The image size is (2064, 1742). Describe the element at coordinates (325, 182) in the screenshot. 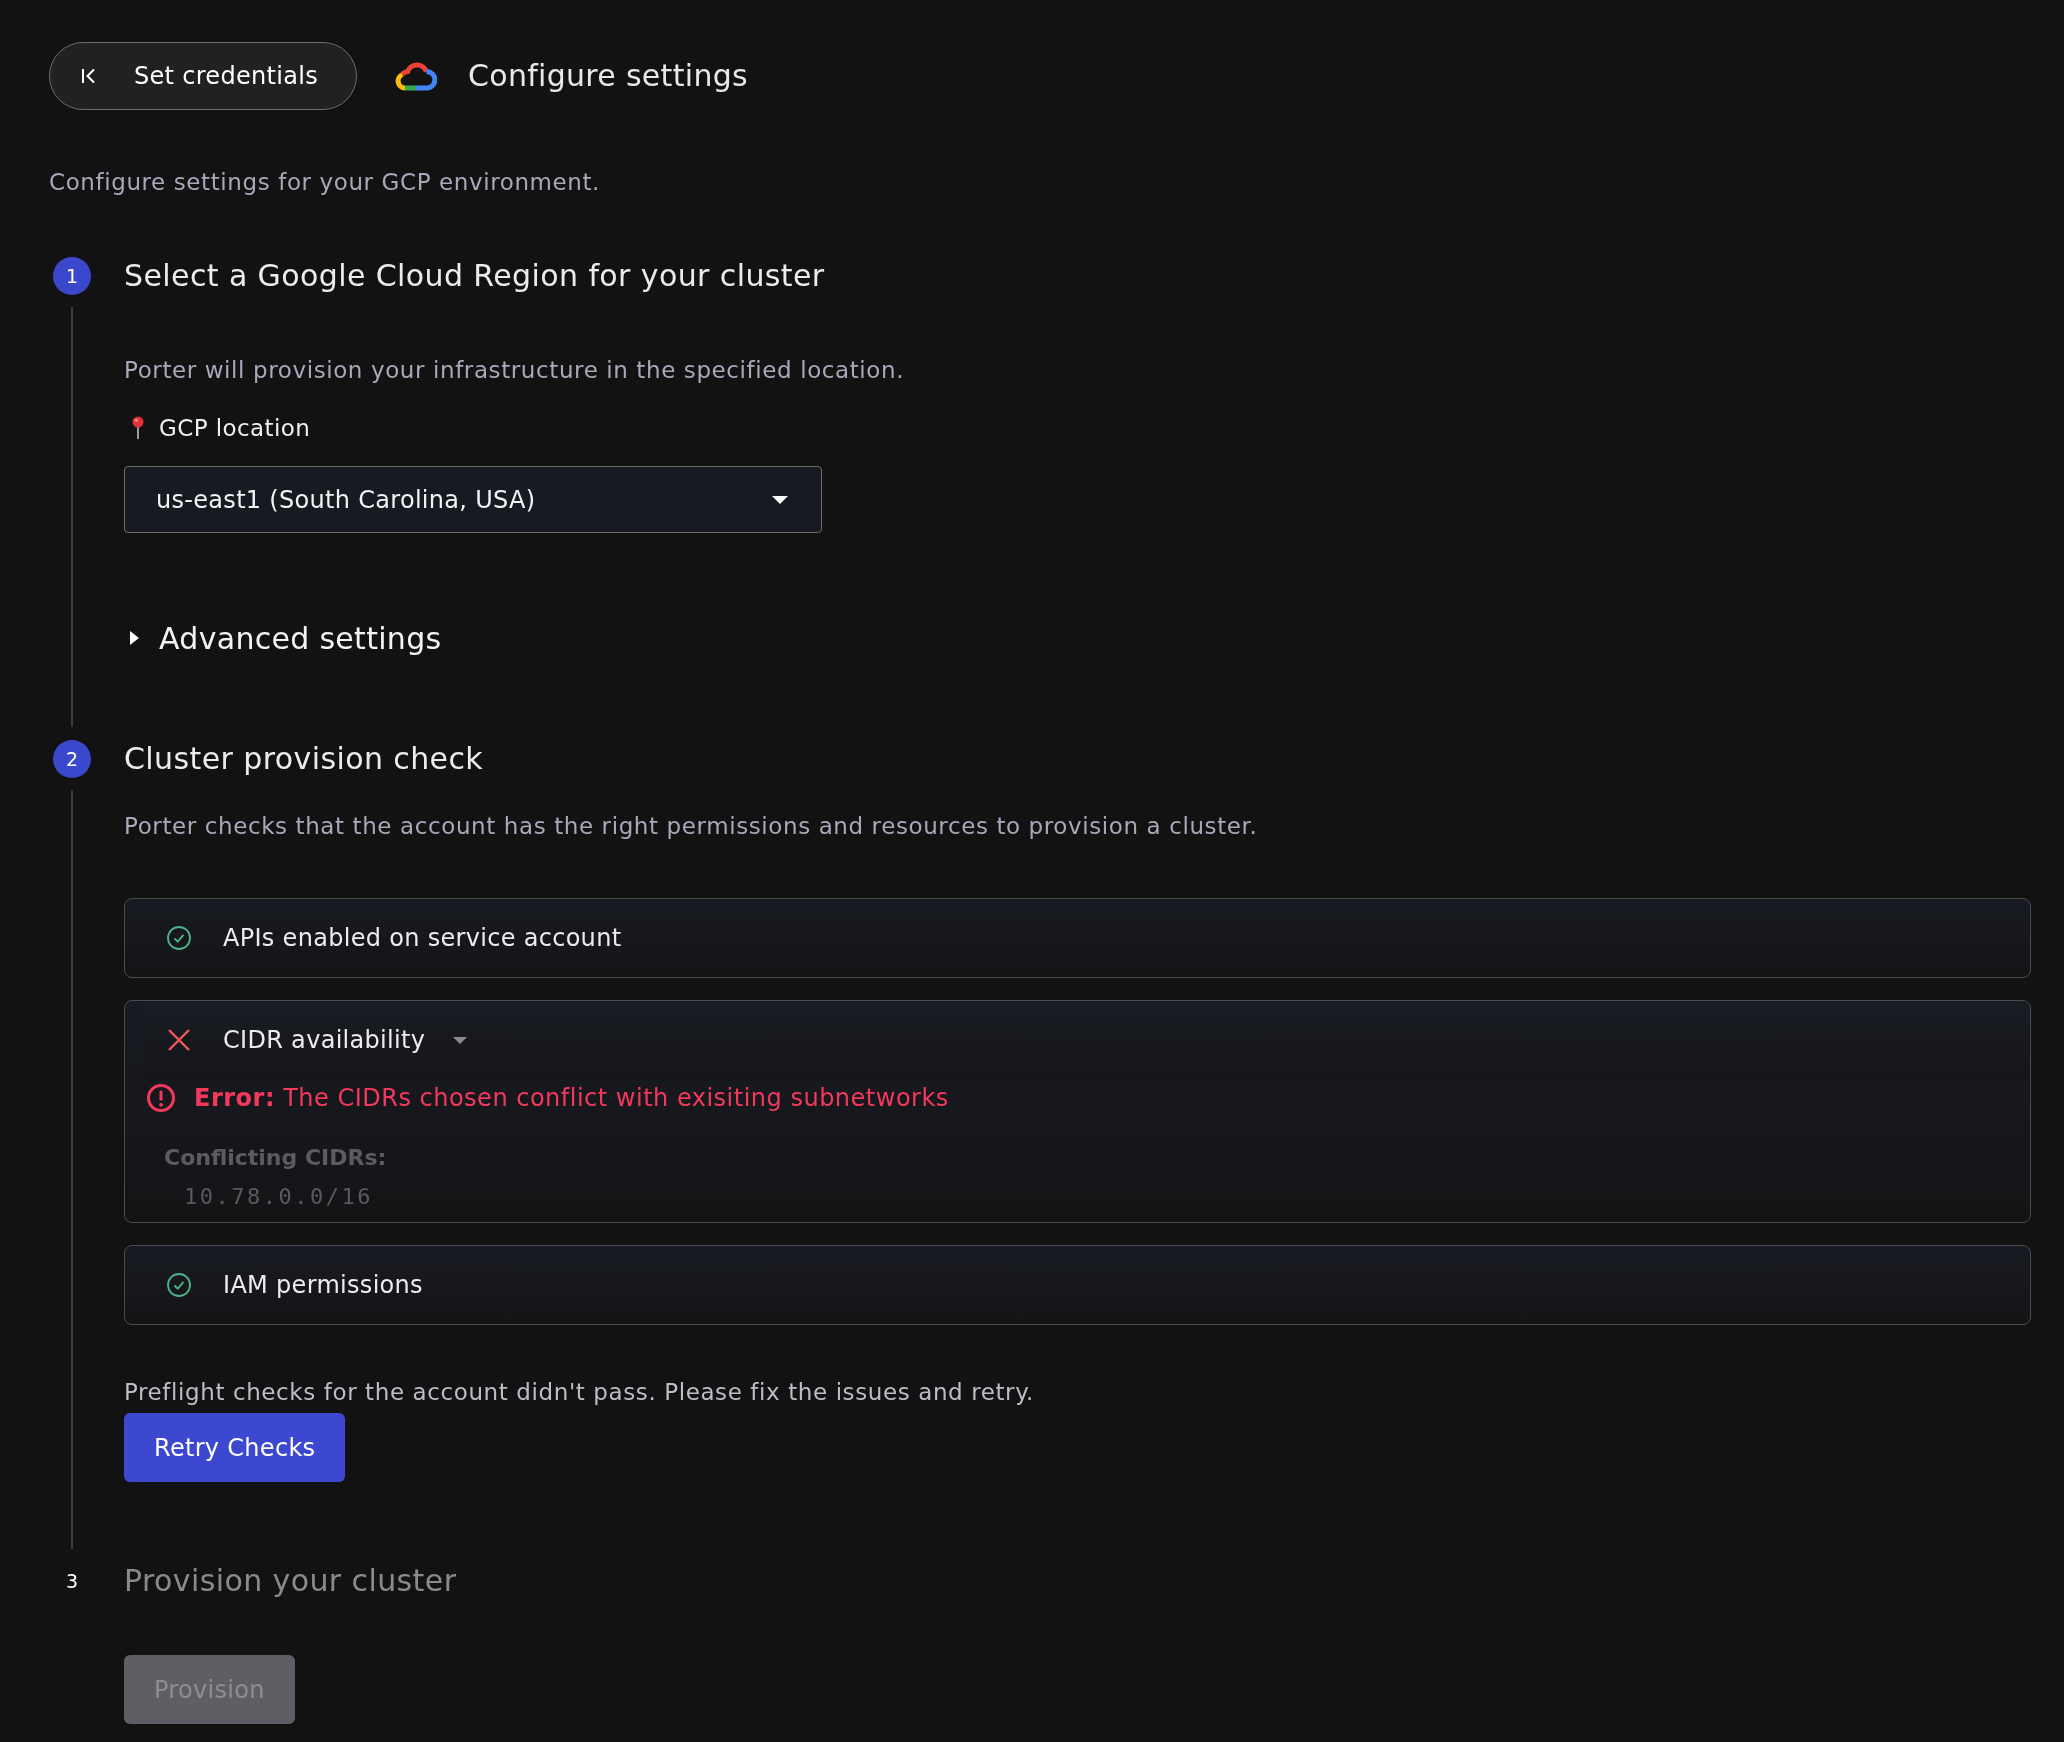

I see `page-description: Configure settings for your GCP environment.` at that location.